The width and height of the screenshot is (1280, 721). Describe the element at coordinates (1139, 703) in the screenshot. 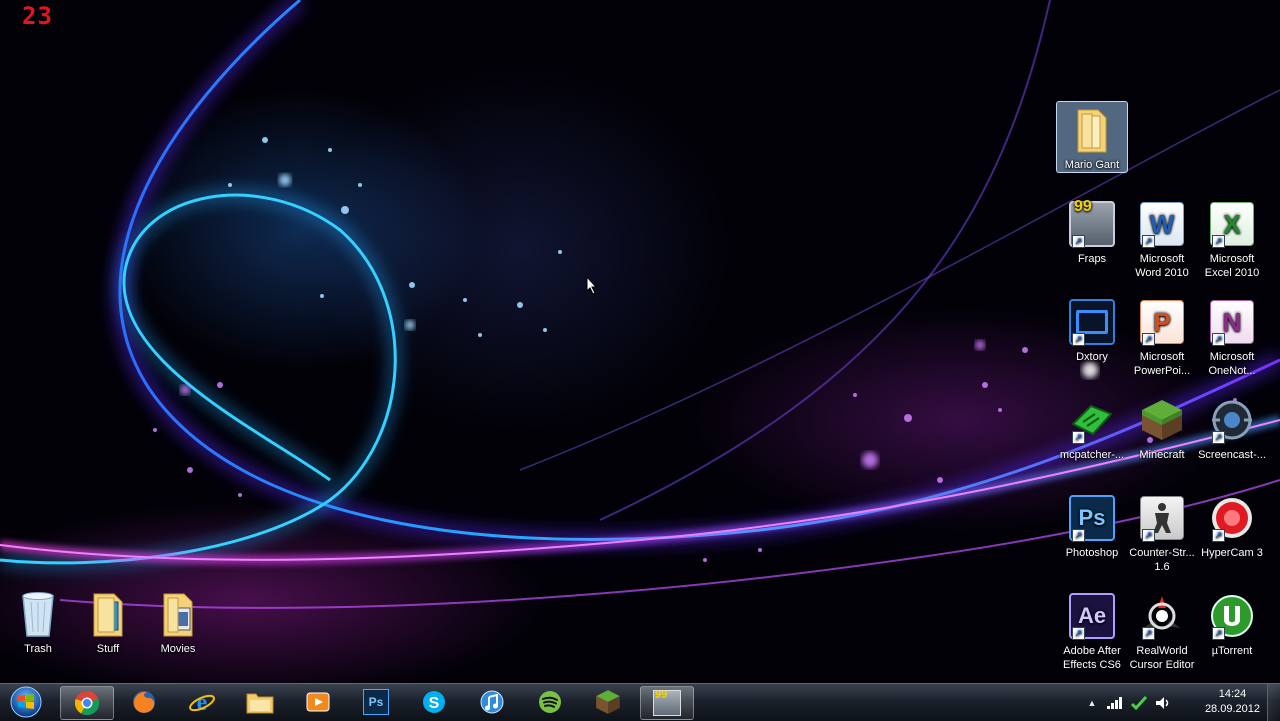

I see `network-icon` at that location.